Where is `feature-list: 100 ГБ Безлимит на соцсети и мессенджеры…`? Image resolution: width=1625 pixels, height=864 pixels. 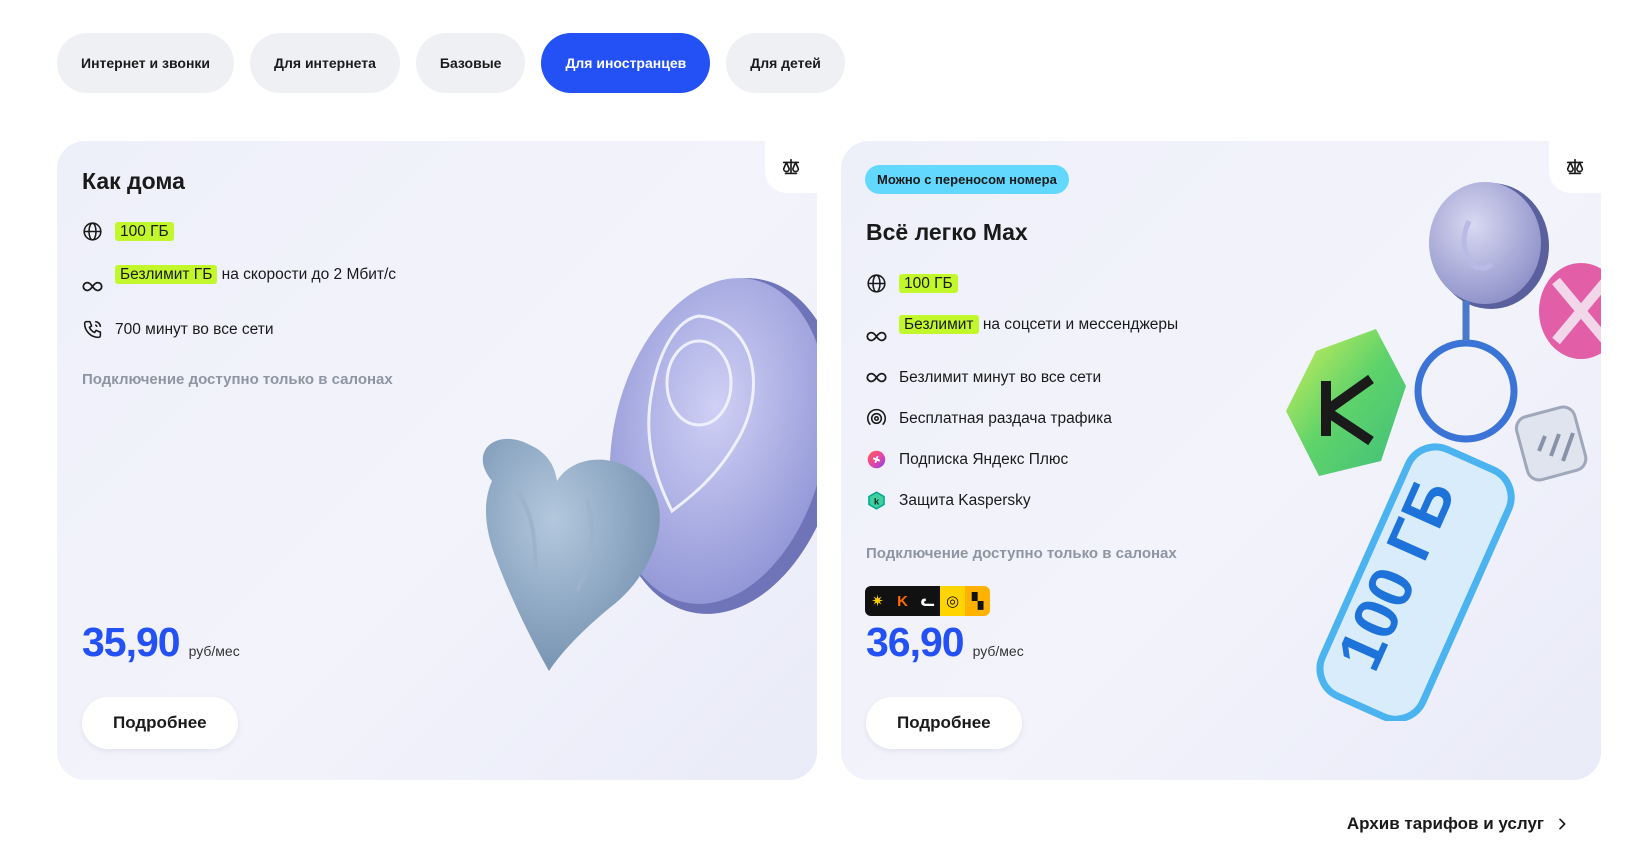 feature-list: 100 ГБ Безлимит на соцсети и мессенджеры… is located at coordinates (1030, 400).